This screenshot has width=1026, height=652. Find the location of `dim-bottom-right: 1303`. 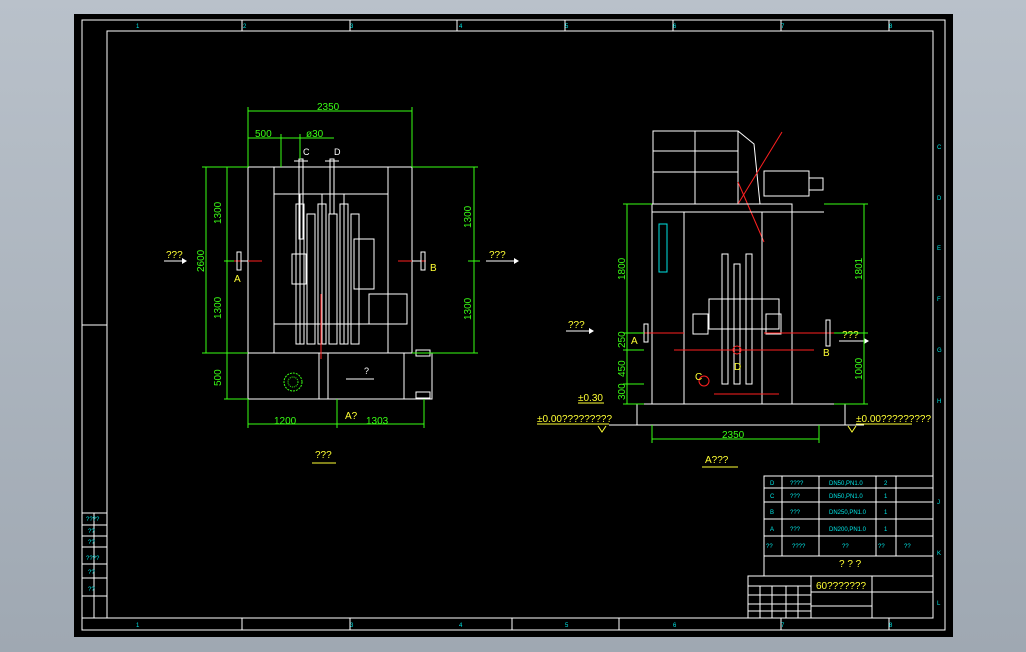

dim-bottom-right: 1303 is located at coordinates (377, 421).